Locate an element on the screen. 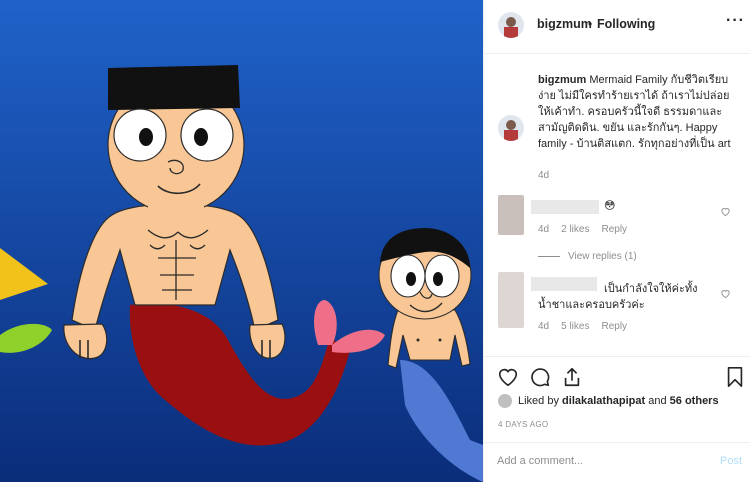 The width and height of the screenshot is (750, 482). likes-prefix: Liked by is located at coordinates (538, 401).